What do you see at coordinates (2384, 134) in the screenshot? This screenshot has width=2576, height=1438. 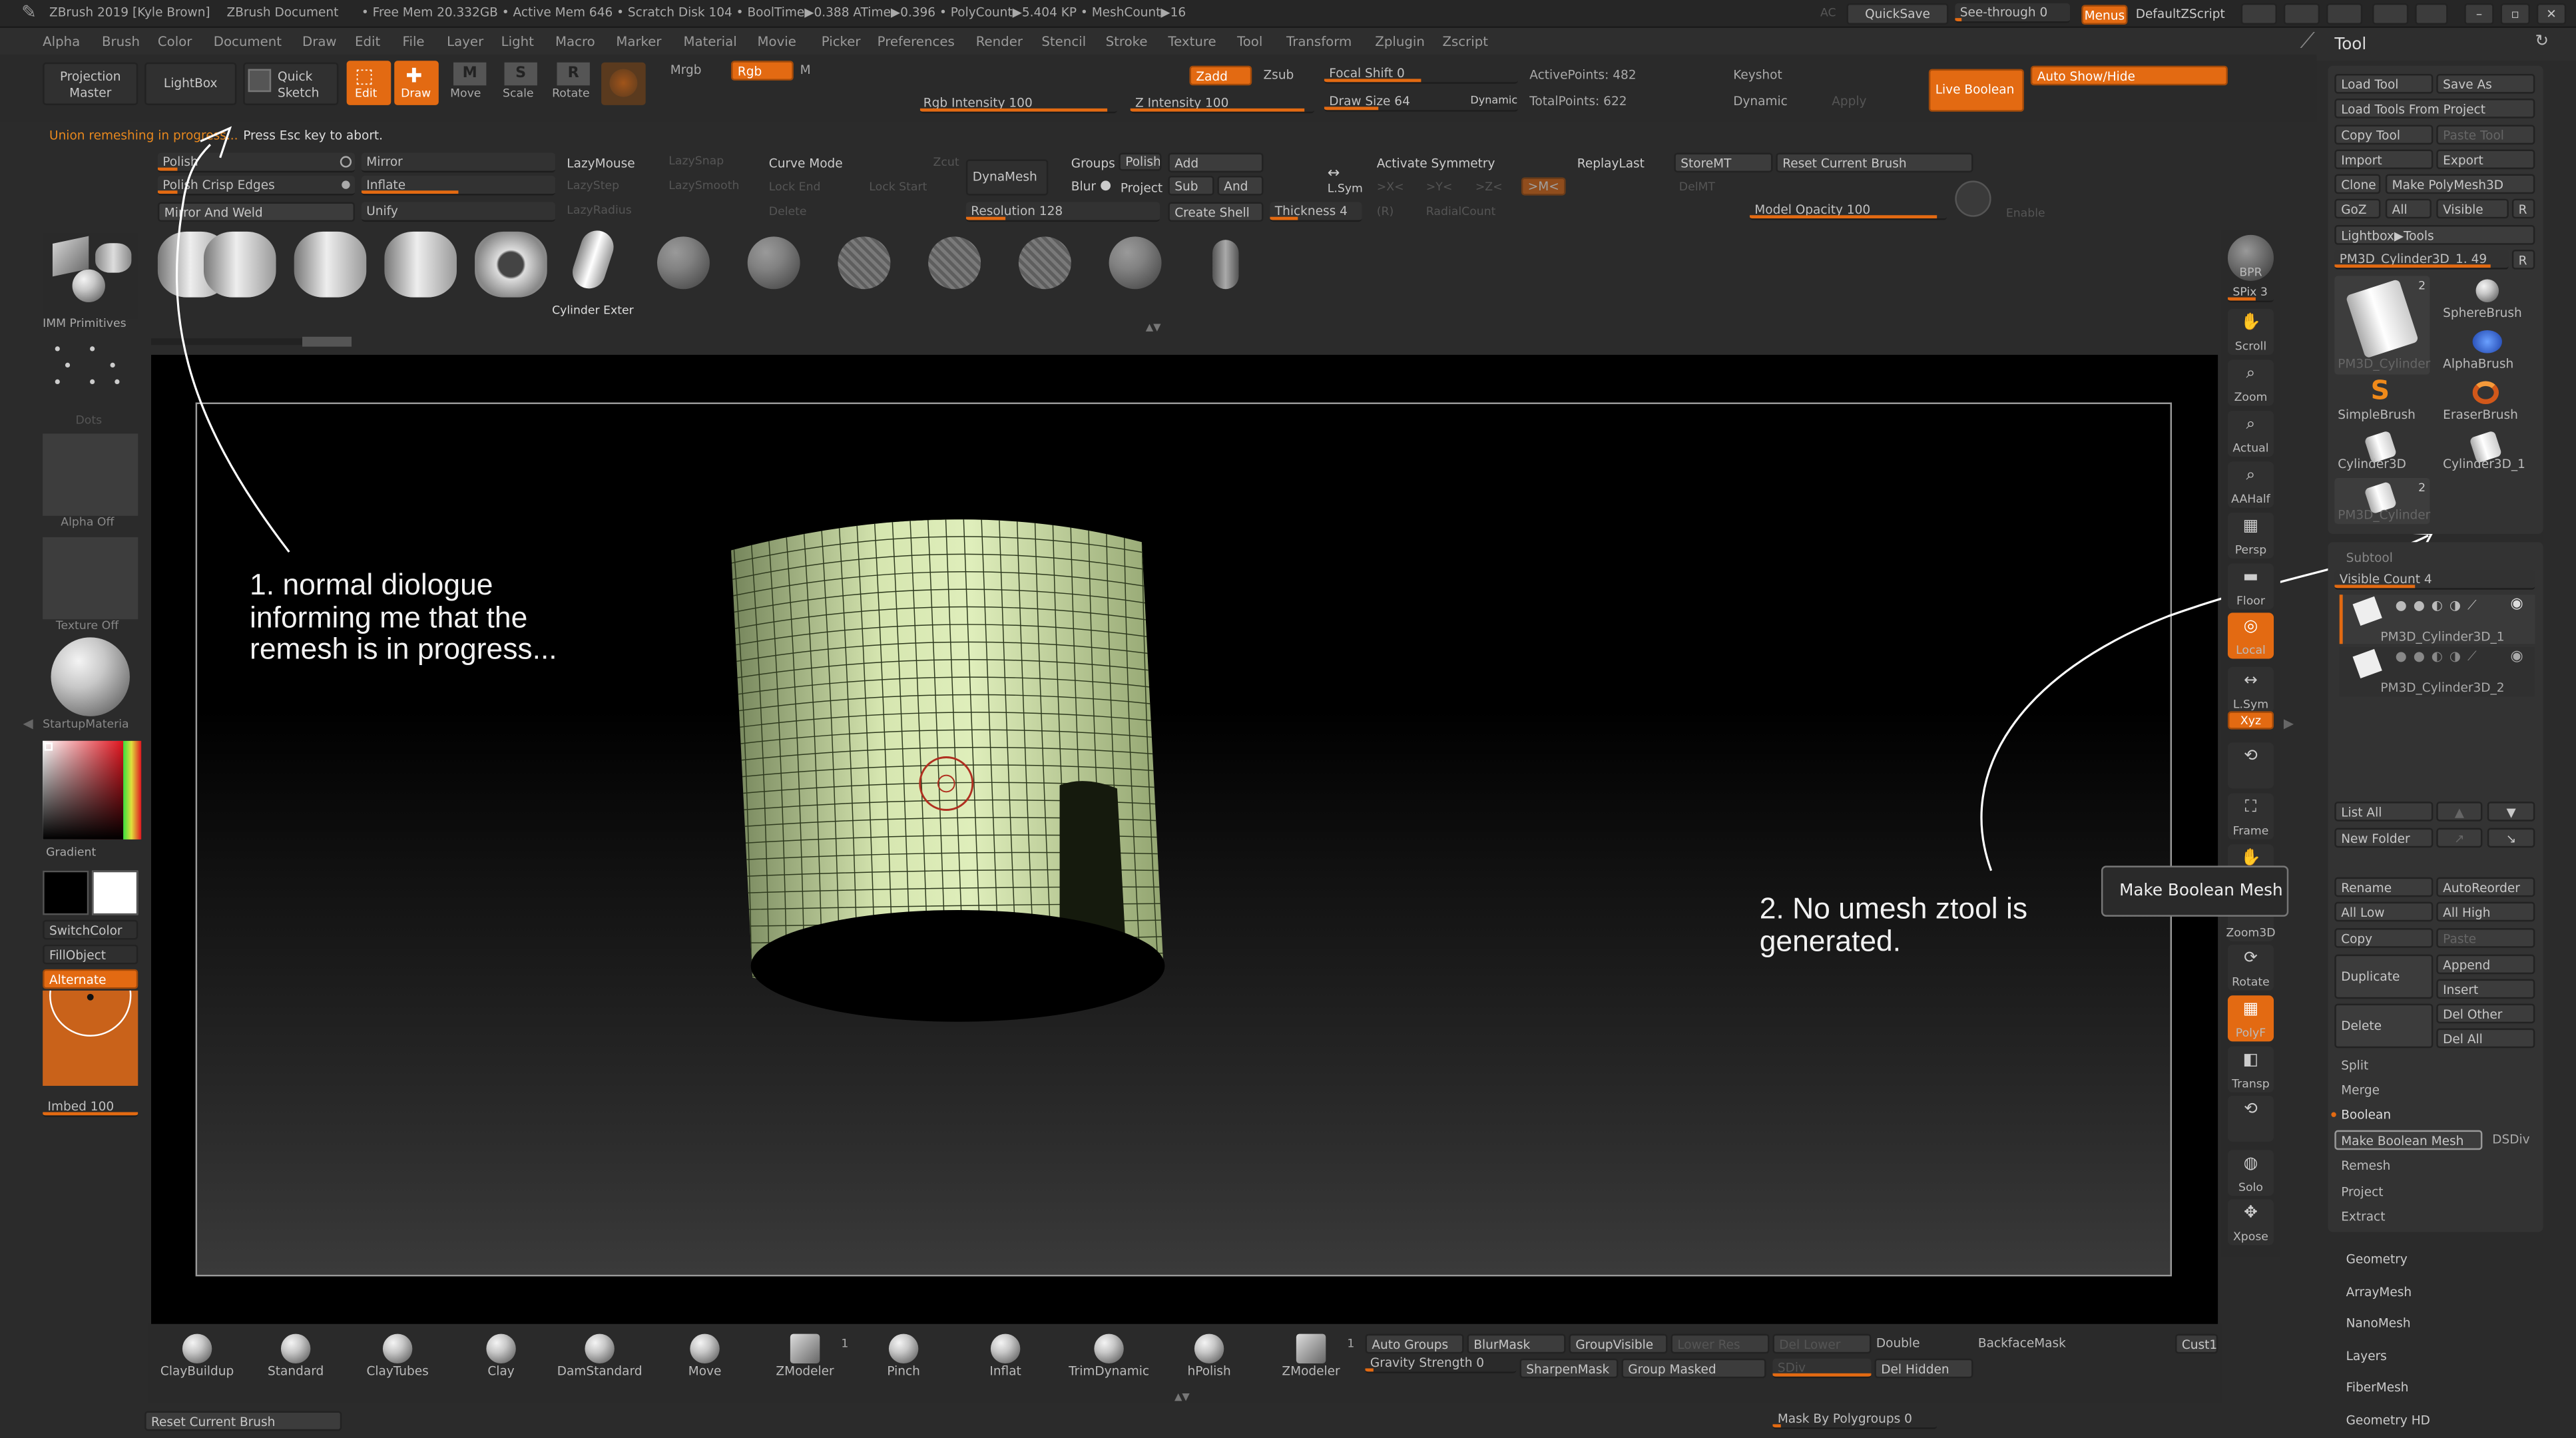 I see `copy-tool-button: Copy Tool` at bounding box center [2384, 134].